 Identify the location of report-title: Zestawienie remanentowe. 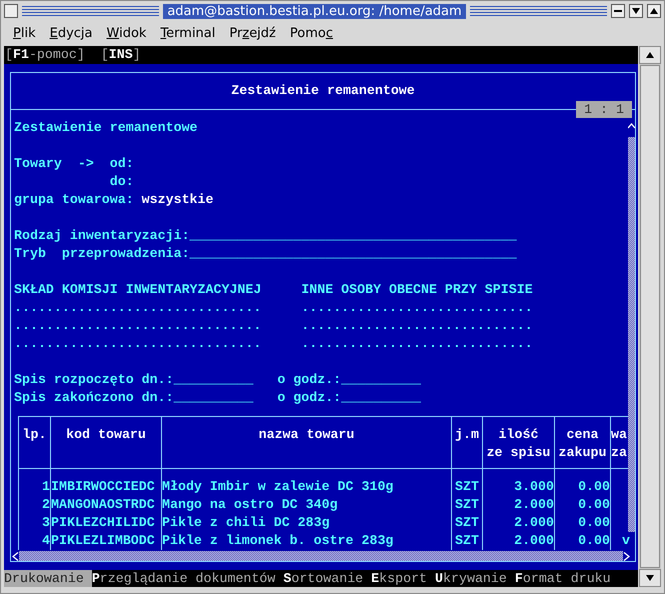
(323, 91).